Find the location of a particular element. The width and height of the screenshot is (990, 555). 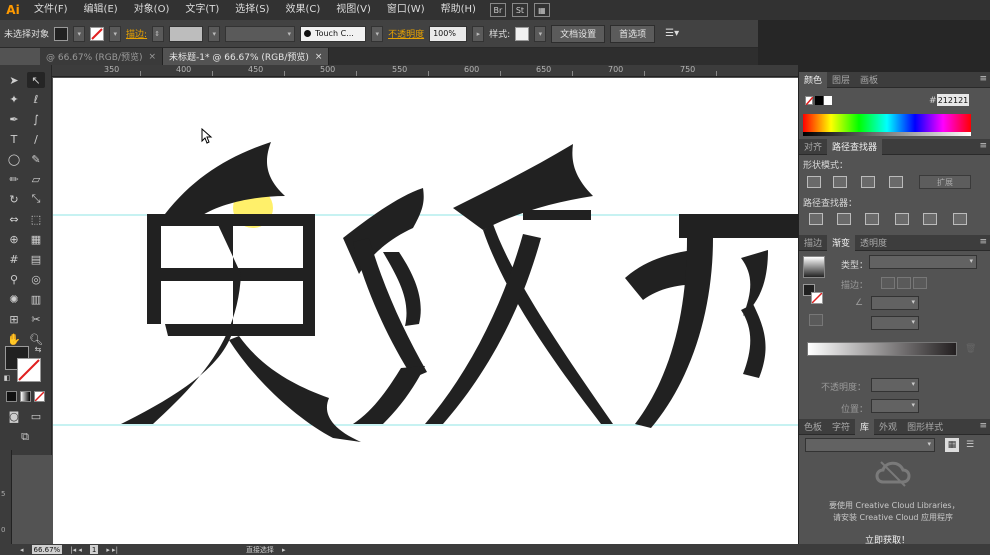

swap-fill-stroke-icon: ⇆ is located at coordinates (38, 349).